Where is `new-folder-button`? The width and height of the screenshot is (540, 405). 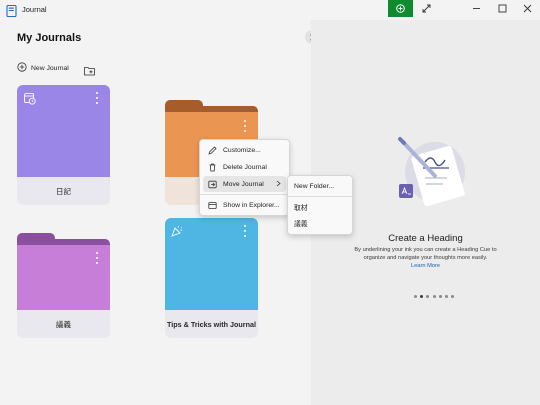 new-folder-button is located at coordinates (89, 69).